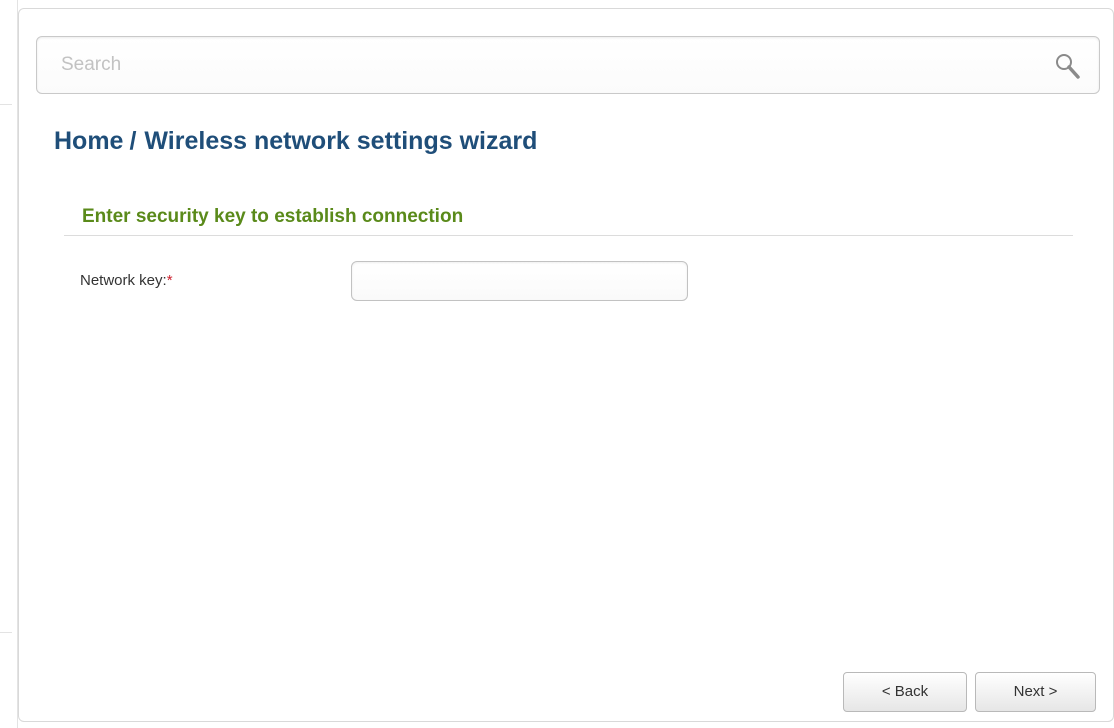 This screenshot has width=1114, height=728. I want to click on search-input, so click(541, 65).